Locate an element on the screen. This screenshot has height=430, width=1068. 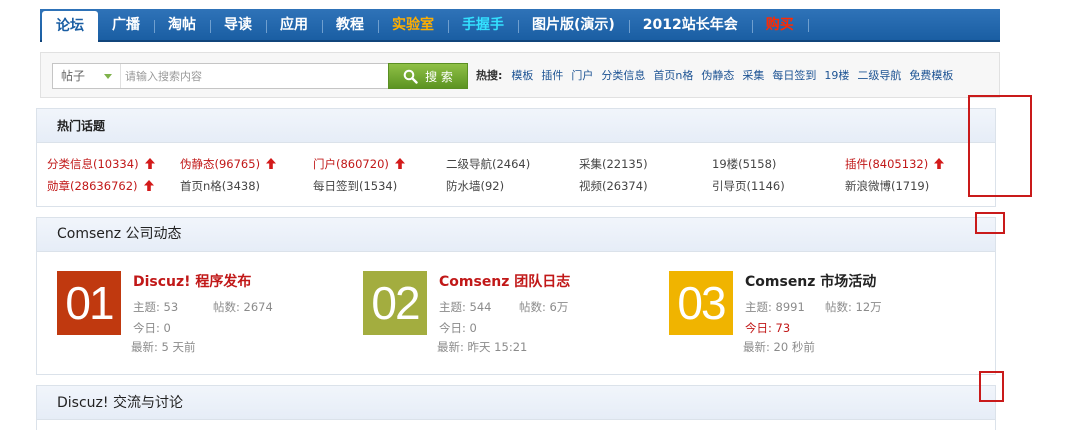
forum-post-count: 帖数: 12万 is located at coordinates (853, 307).